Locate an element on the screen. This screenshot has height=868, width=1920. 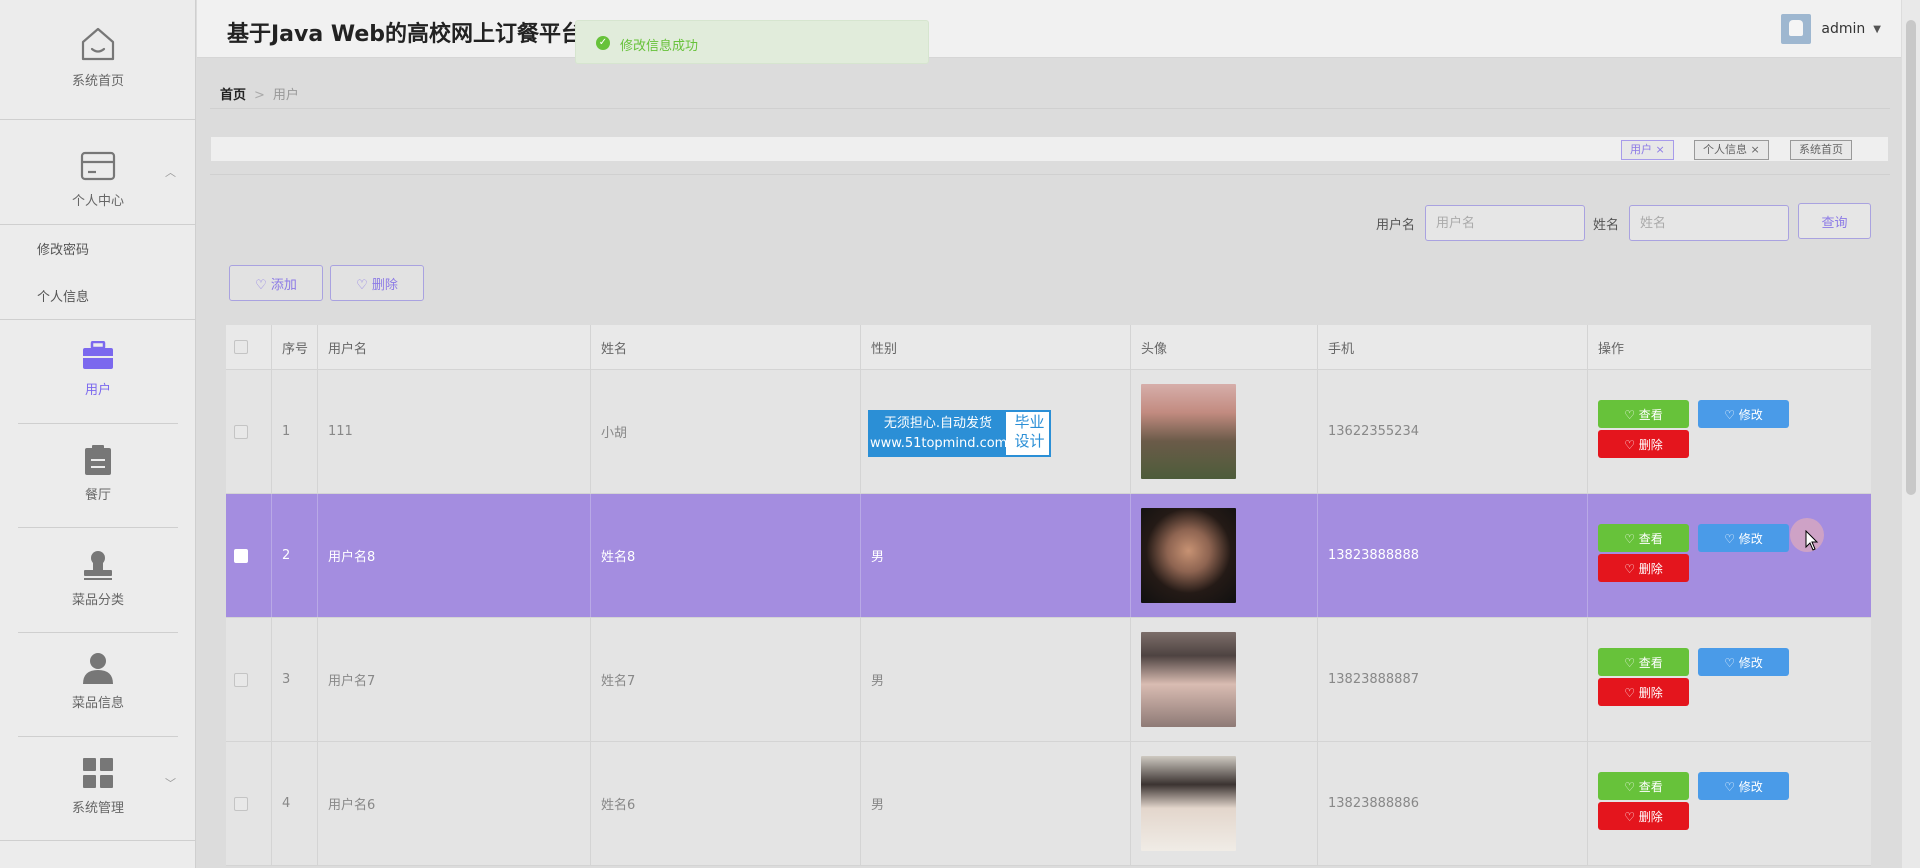
header-username: 用户名 is located at coordinates (454, 347).